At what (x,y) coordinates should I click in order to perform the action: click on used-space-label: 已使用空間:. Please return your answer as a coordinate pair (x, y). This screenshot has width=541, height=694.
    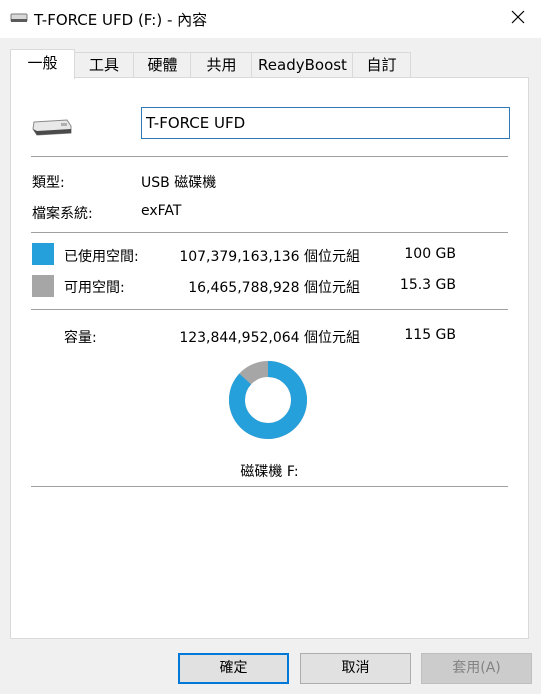
    Looking at the image, I should click on (101, 257).